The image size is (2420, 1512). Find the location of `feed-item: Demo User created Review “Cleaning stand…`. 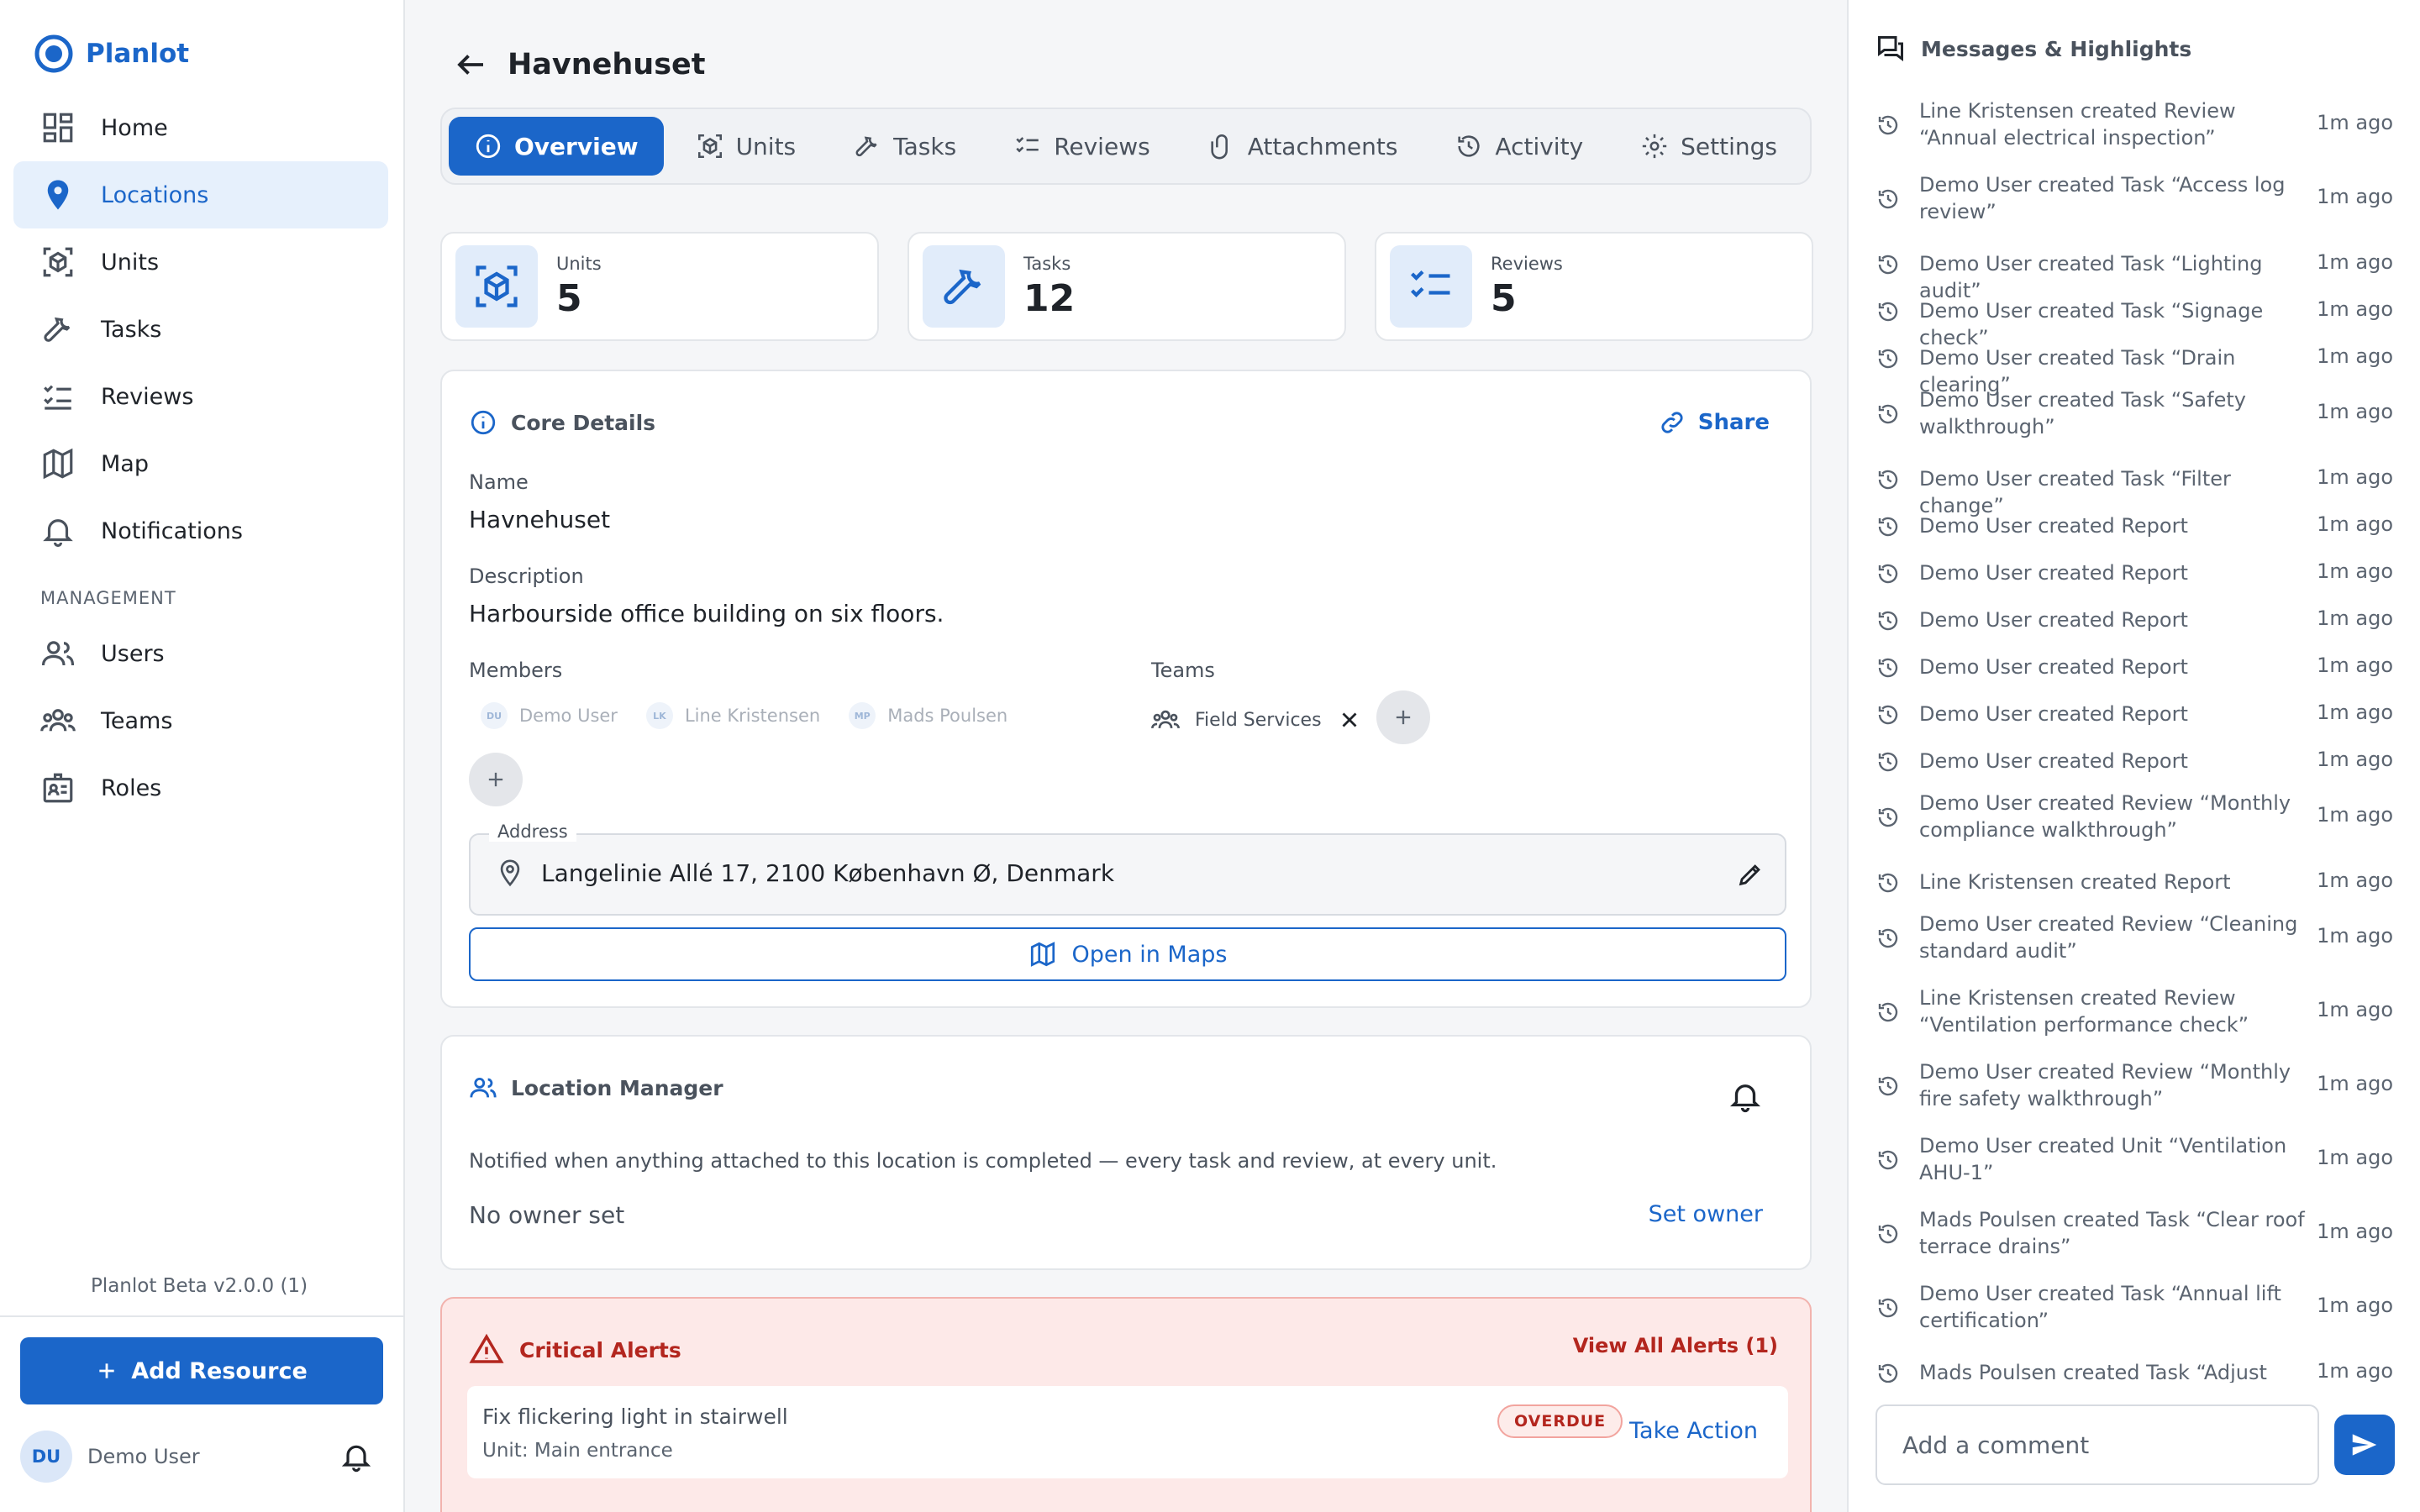

feed-item: Demo User created Review “Cleaning stand… is located at coordinates (2134, 942).